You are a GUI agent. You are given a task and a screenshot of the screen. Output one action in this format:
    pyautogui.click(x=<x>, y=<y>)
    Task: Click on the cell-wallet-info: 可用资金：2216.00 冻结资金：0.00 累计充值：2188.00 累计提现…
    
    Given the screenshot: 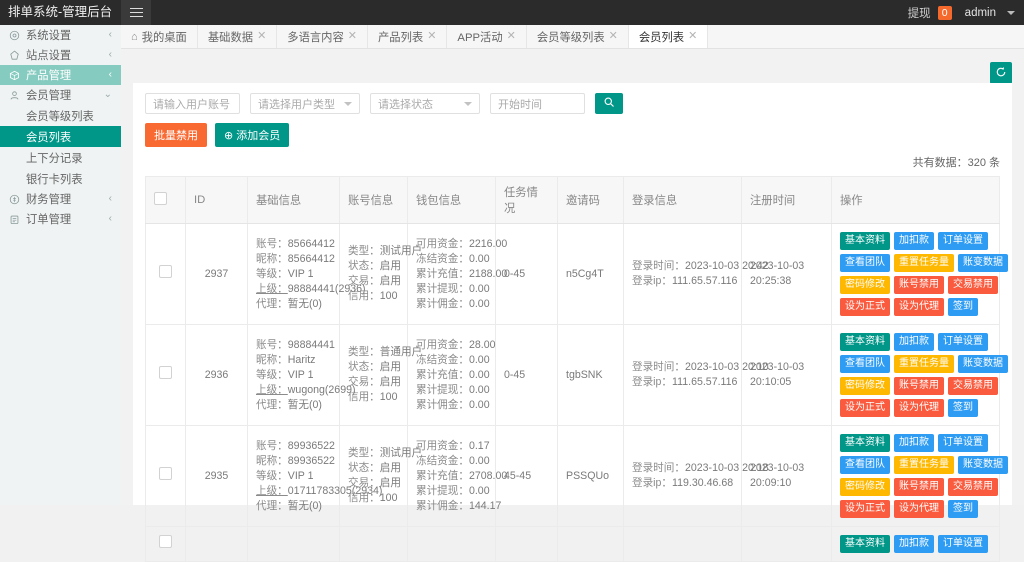 What is the action you would take?
    pyautogui.click(x=452, y=274)
    